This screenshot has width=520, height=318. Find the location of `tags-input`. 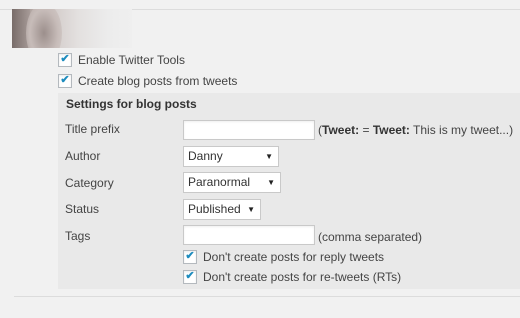

tags-input is located at coordinates (249, 235).